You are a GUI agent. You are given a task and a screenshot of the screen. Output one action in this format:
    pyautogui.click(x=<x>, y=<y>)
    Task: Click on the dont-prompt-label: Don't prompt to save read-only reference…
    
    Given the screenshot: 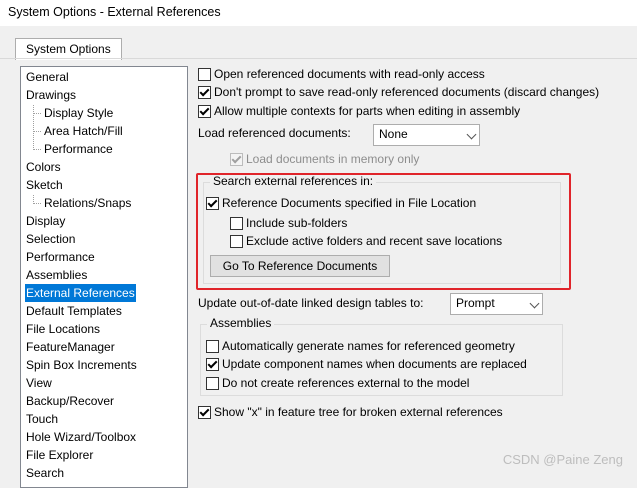 What is the action you would take?
    pyautogui.click(x=407, y=92)
    